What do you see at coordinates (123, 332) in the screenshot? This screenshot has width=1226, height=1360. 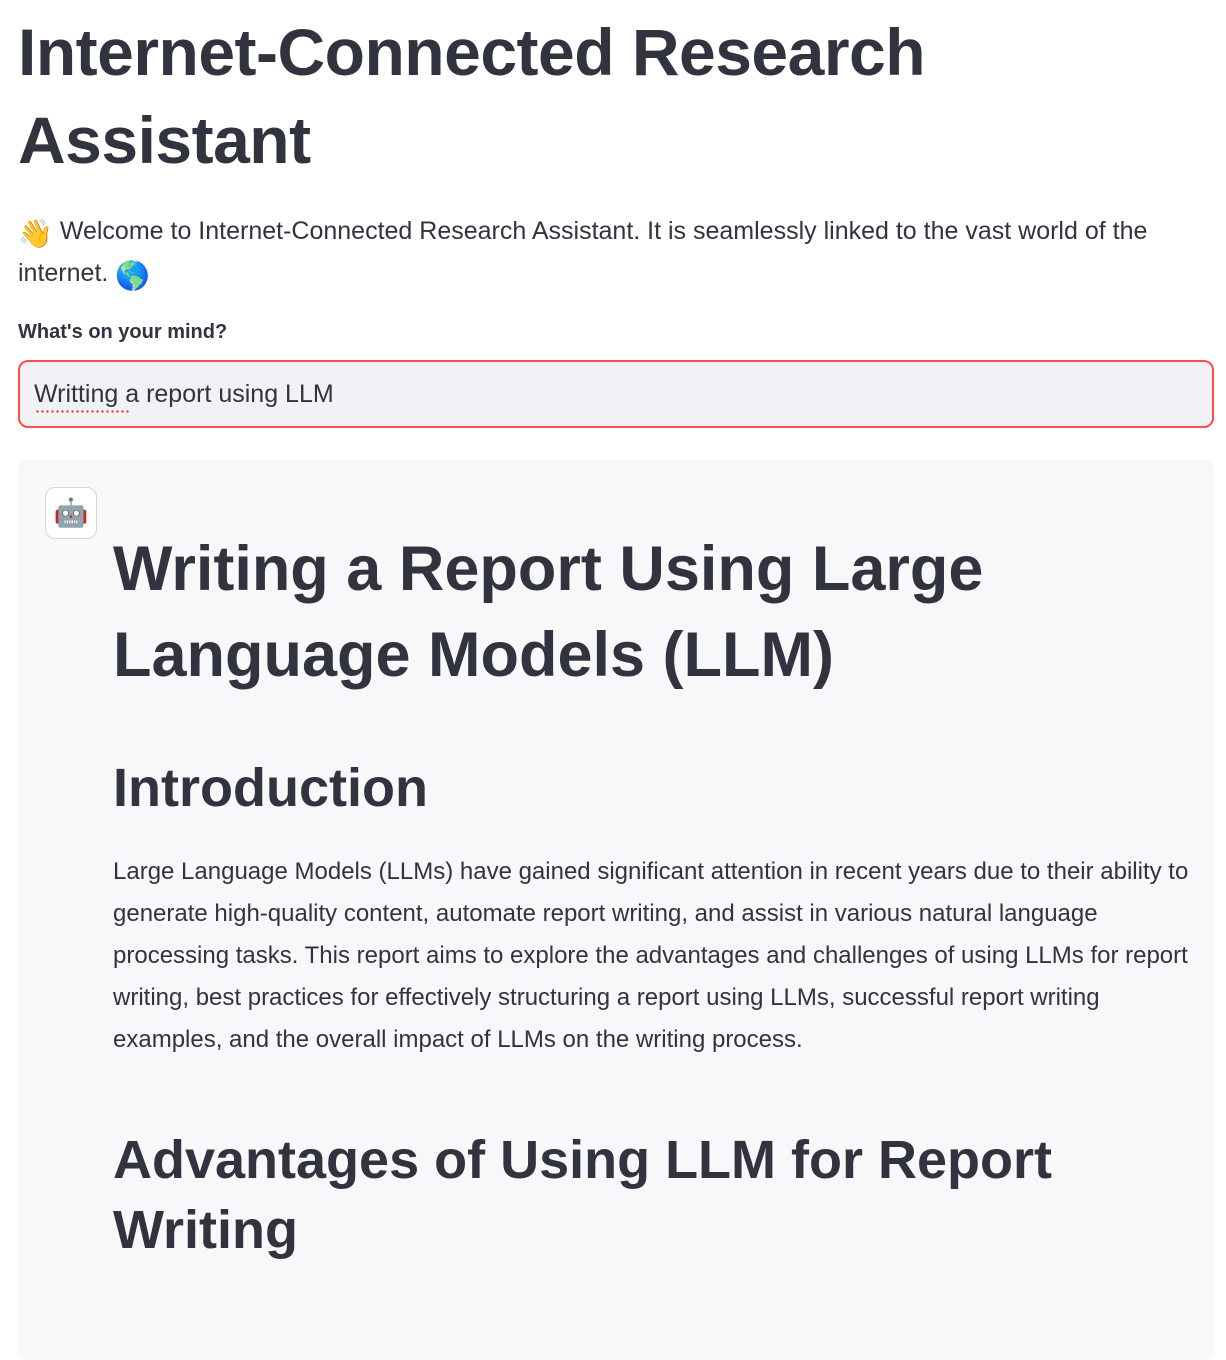 I see `prompt-label: What's on your mind?` at bounding box center [123, 332].